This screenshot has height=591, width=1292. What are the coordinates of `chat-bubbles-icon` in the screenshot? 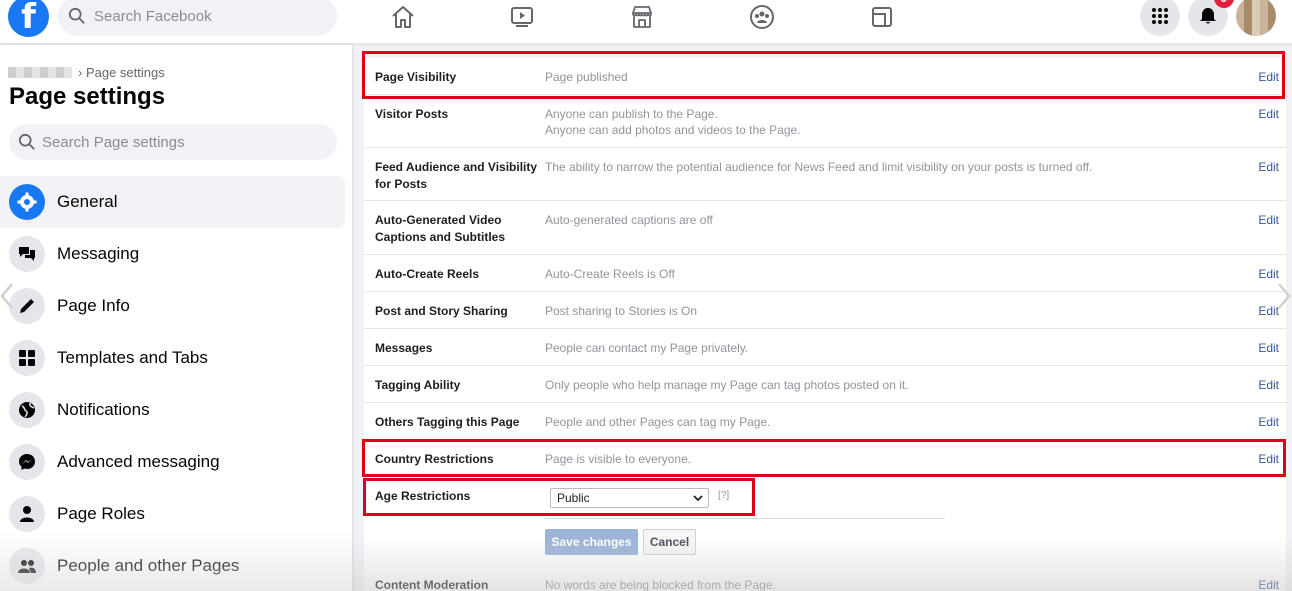 It's located at (27, 254).